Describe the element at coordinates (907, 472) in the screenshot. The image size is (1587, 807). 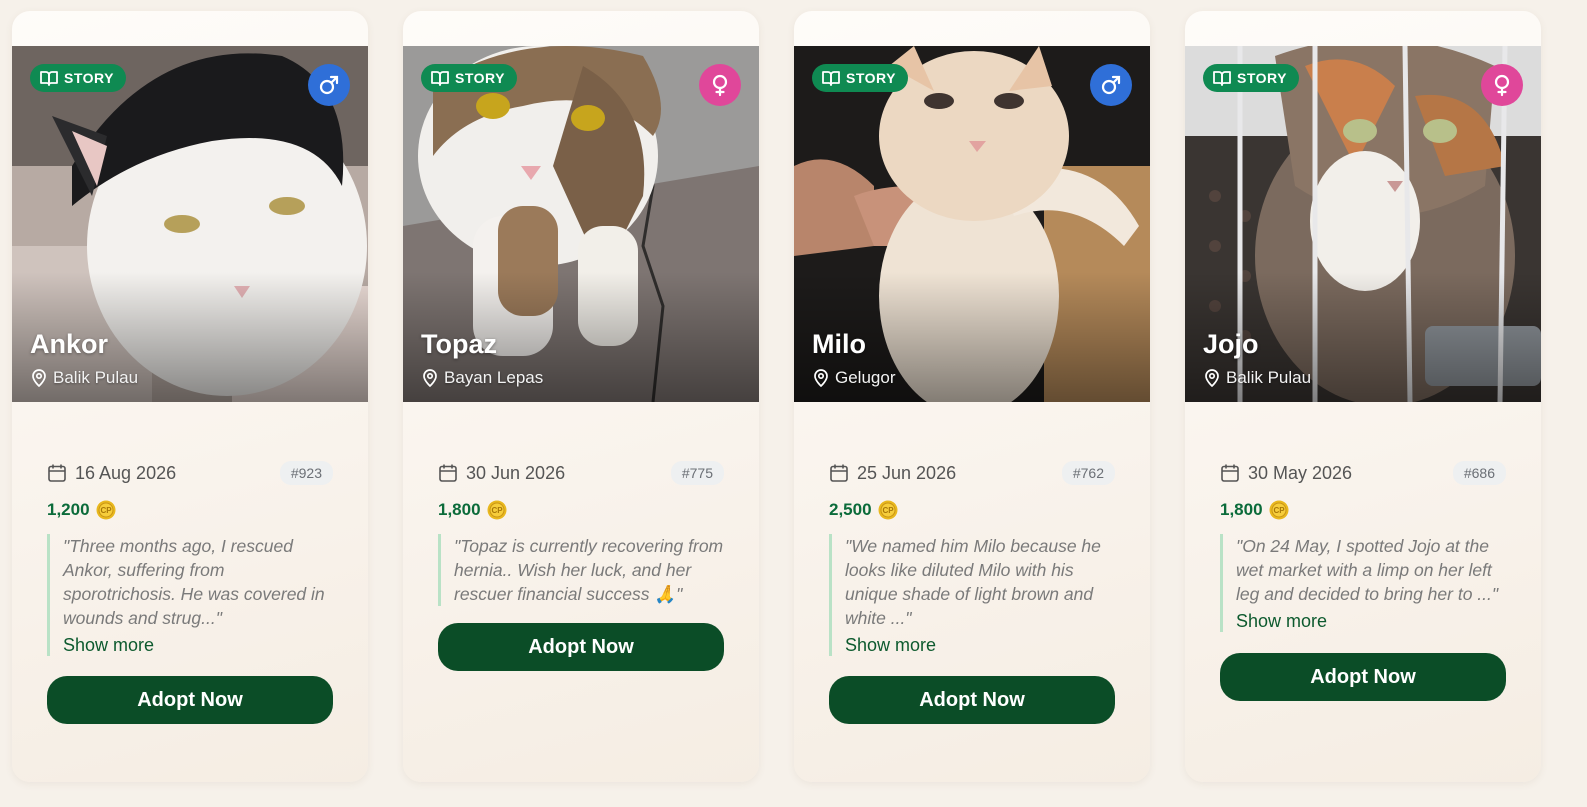
I see `date-label: 25 Jun 2026` at that location.